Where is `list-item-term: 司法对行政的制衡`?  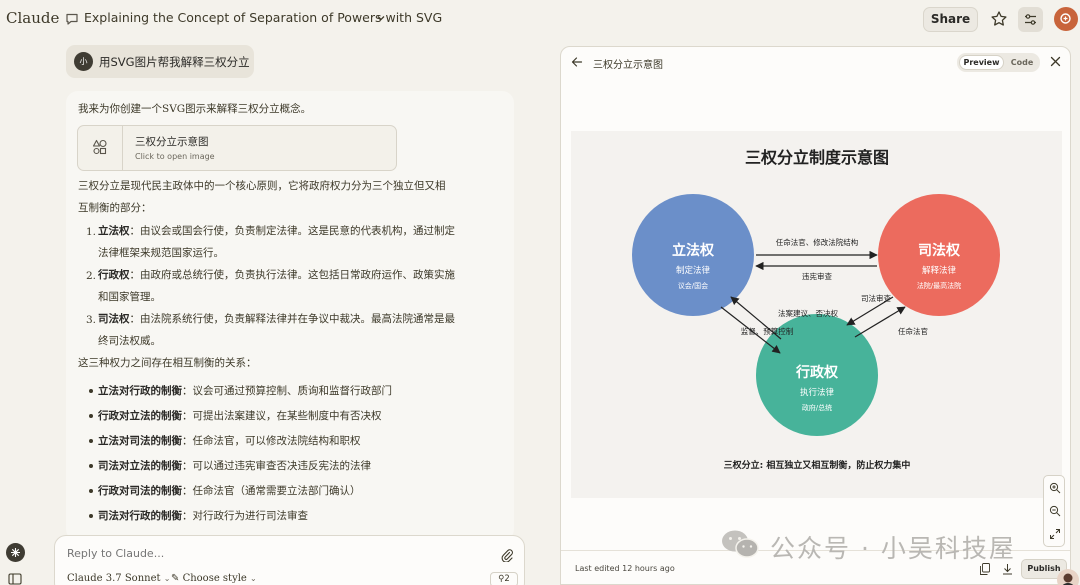 list-item-term: 司法对行政的制衡 is located at coordinates (140, 516).